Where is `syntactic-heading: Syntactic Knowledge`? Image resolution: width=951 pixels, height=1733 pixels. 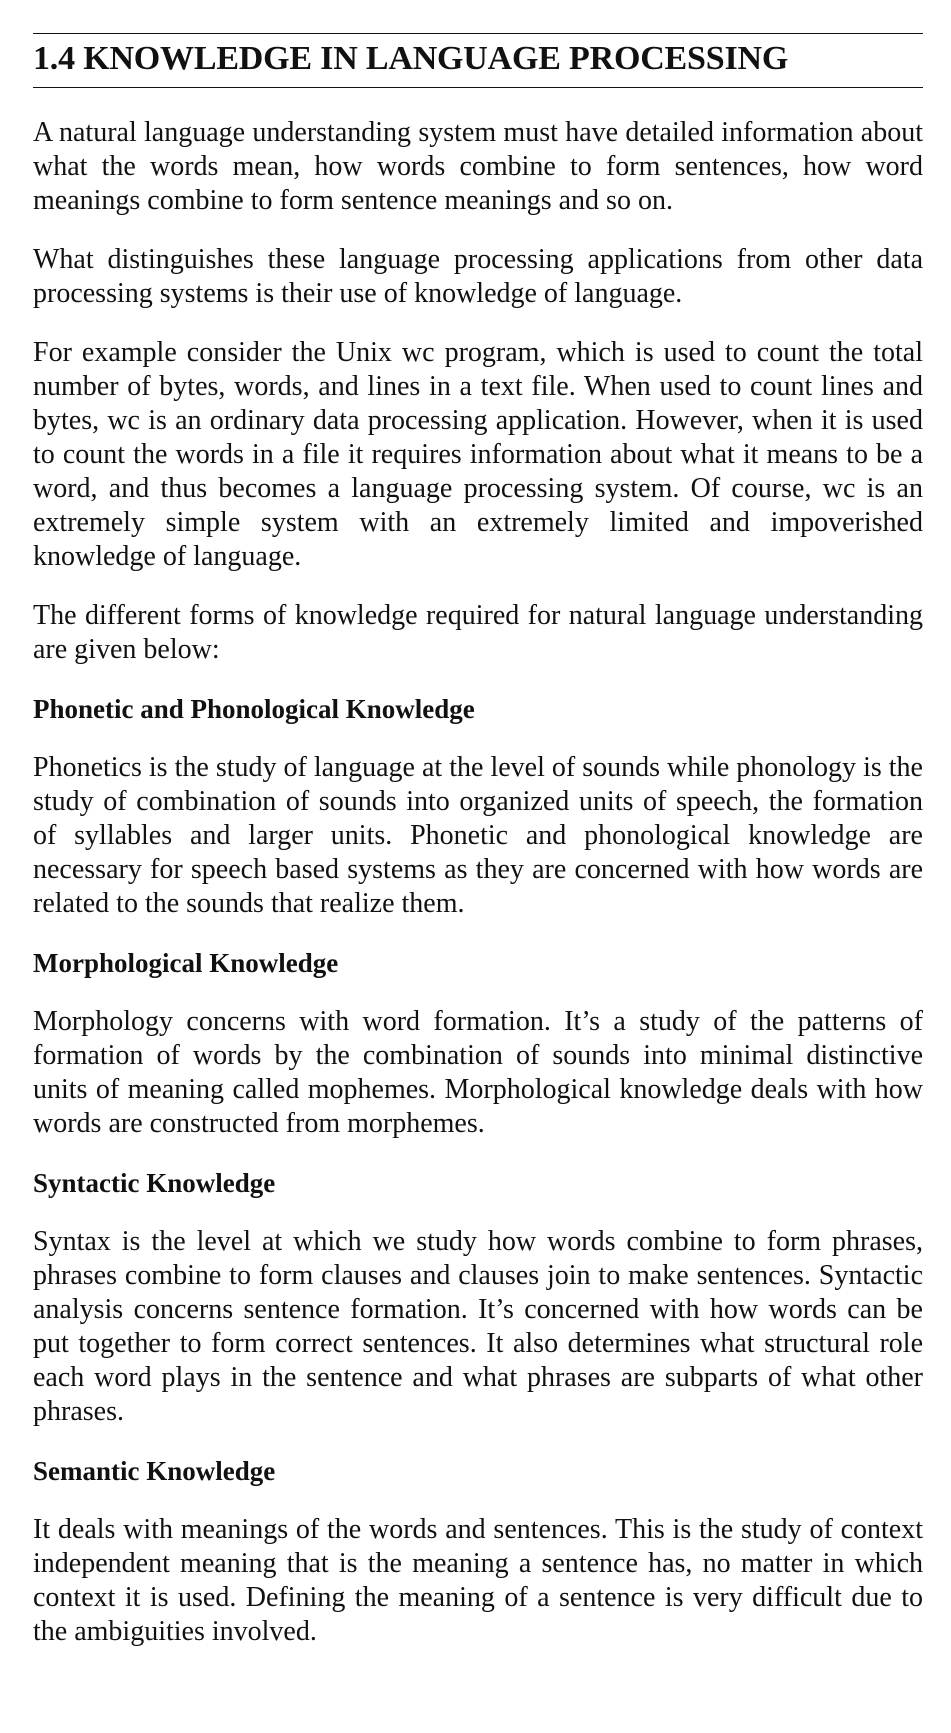
syntactic-heading: Syntactic Knowledge is located at coordinates (154, 1183).